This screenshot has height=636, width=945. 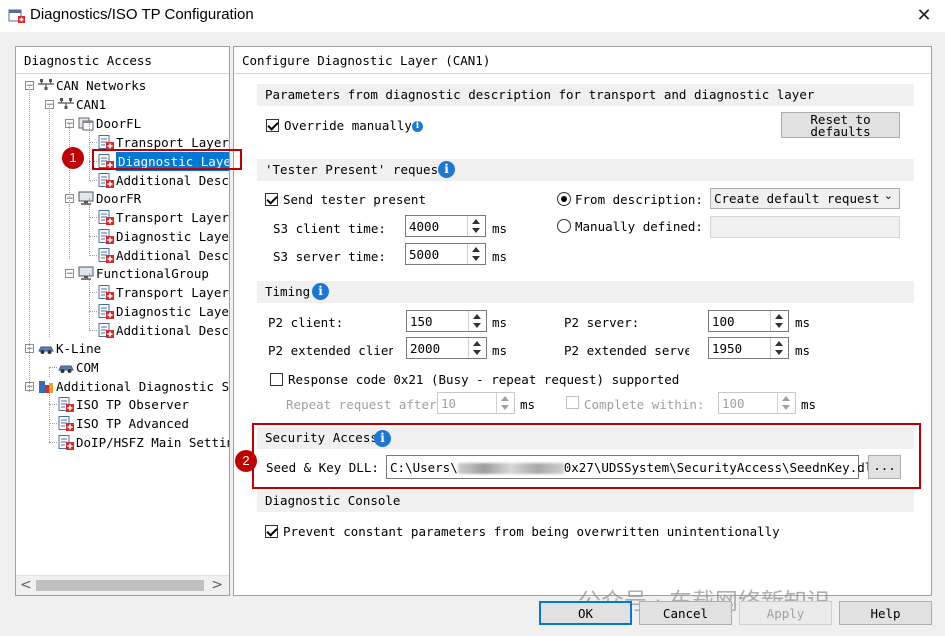 I want to click on tree-item: − K-Line, so click(x=122, y=348).